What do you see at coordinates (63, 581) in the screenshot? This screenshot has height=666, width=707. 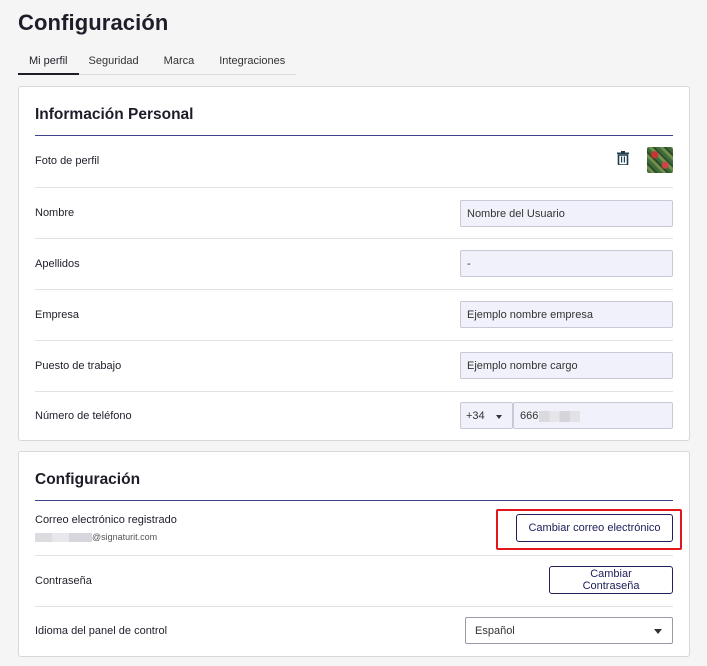 I see `password-label: Contraseña` at bounding box center [63, 581].